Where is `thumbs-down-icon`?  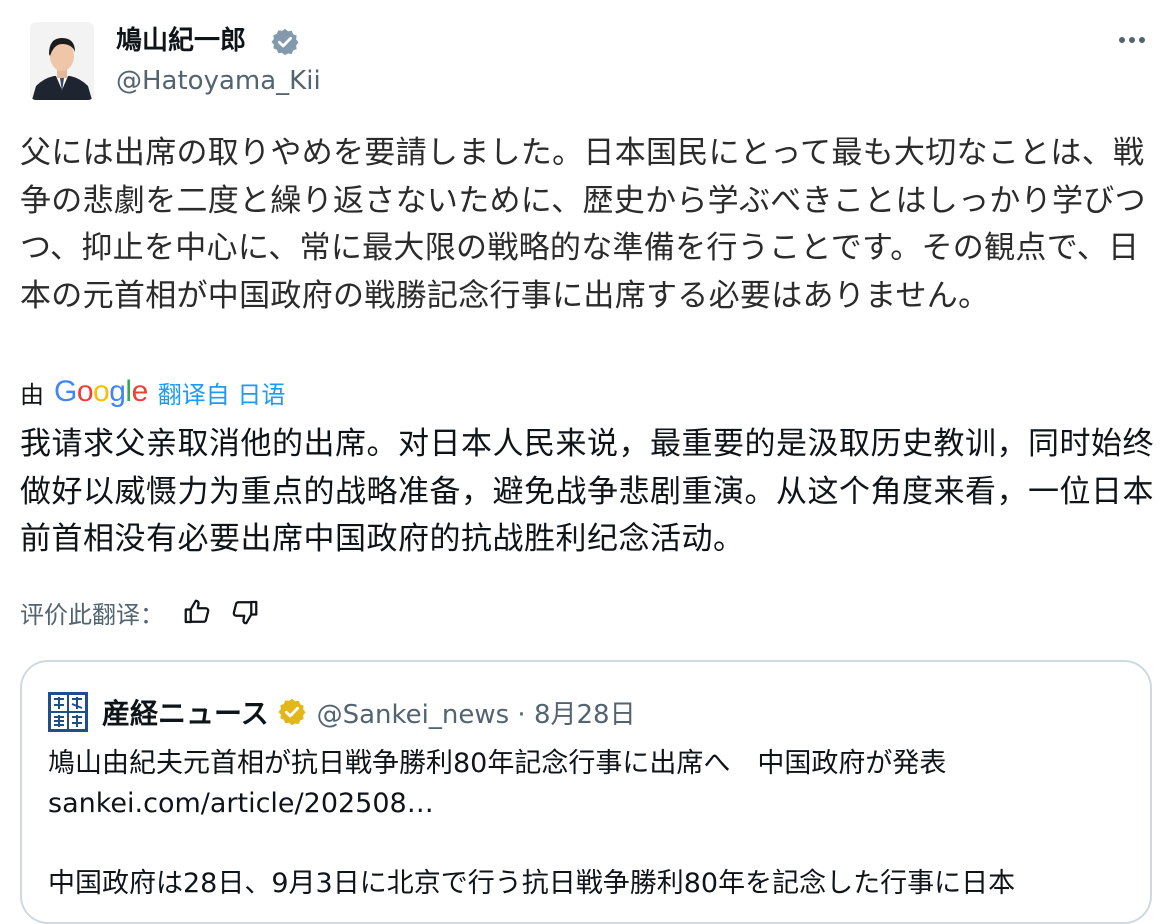 thumbs-down-icon is located at coordinates (245, 612).